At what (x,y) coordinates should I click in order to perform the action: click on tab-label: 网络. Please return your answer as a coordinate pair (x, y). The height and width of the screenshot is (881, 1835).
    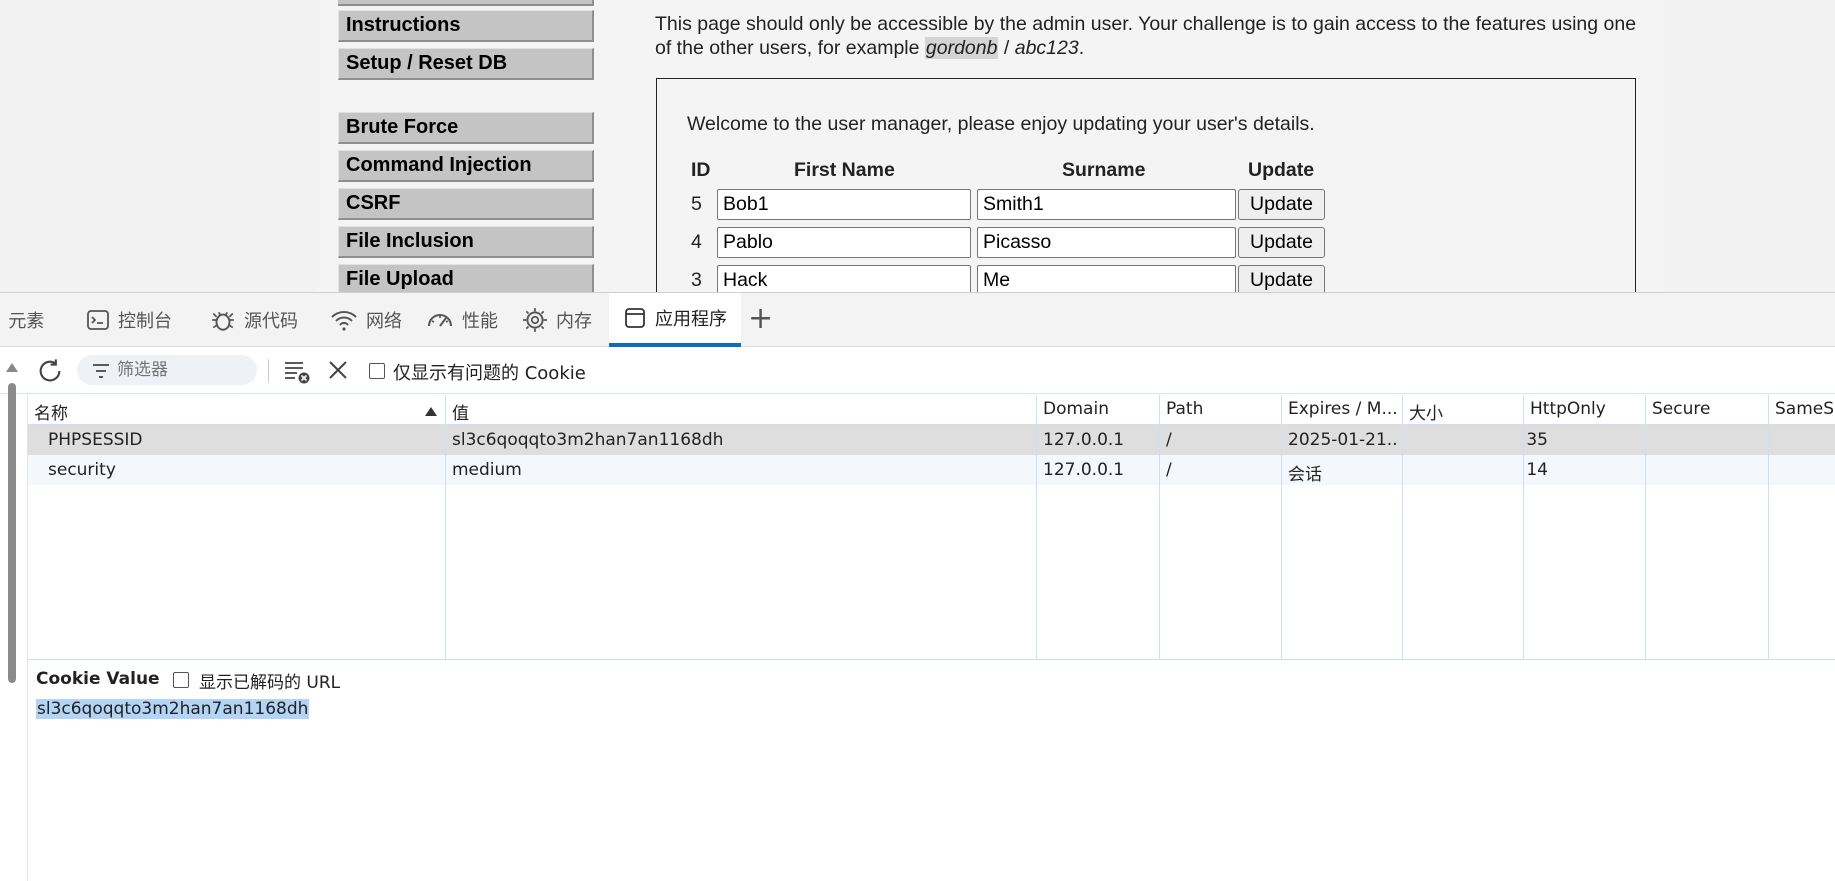
    Looking at the image, I should click on (384, 321).